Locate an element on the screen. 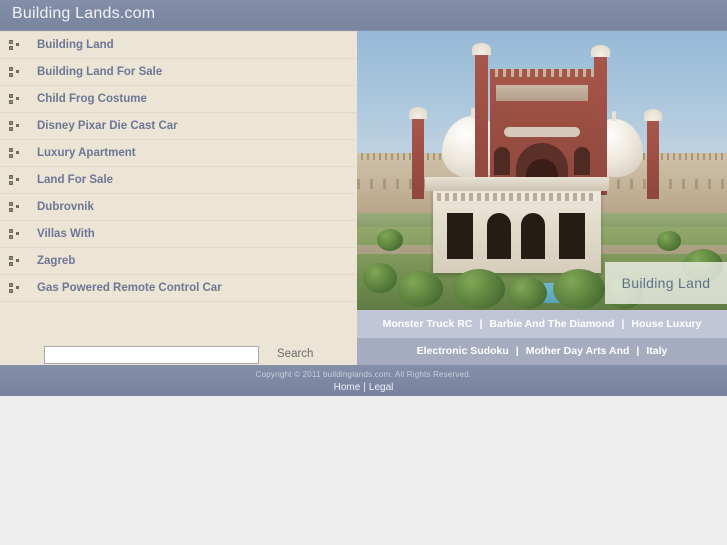 This screenshot has height=545, width=727. footer-links: Home | Legal is located at coordinates (363, 386).